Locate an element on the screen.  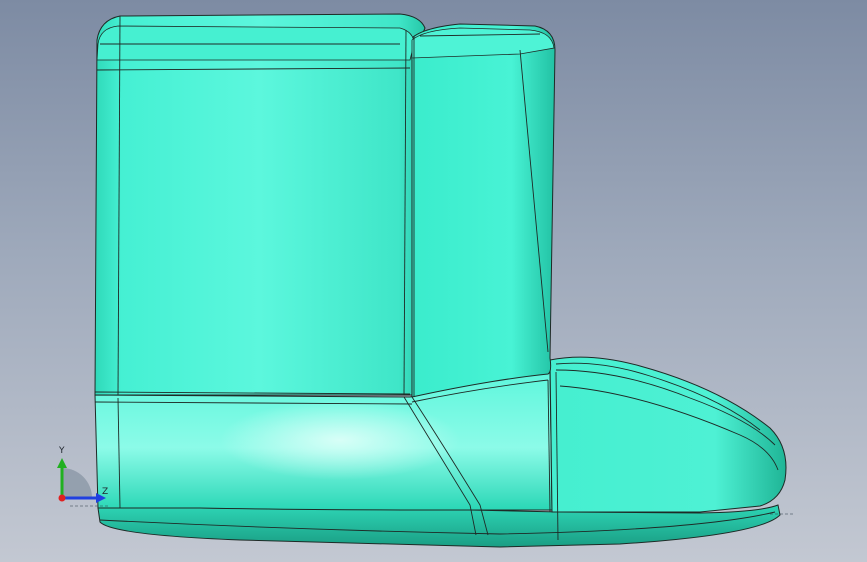
triad-z-label: Z is located at coordinates (105, 492).